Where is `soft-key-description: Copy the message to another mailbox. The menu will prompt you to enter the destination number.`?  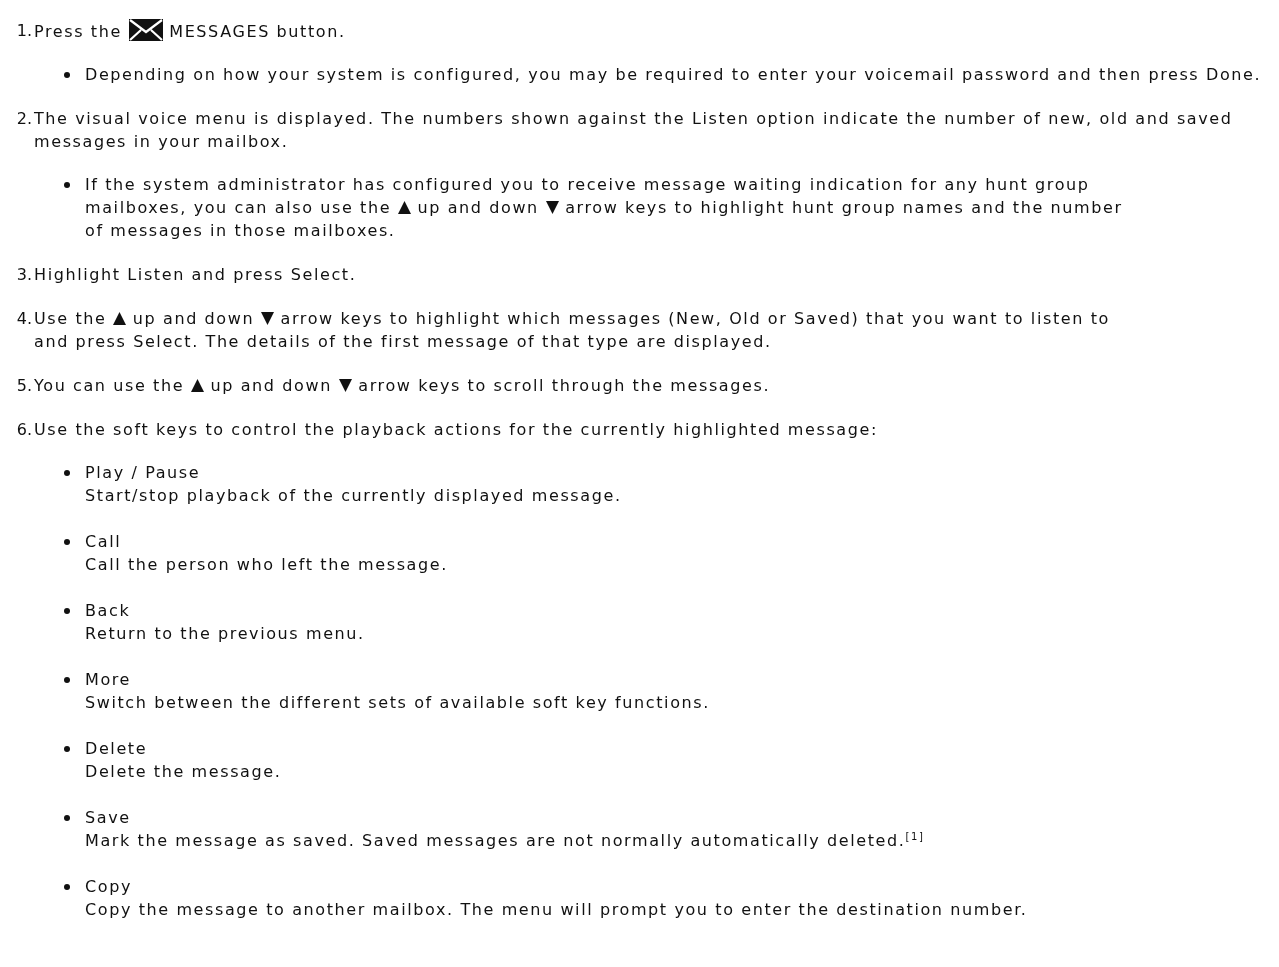
soft-key-description: Copy the message to another mailbox. The menu will prompt you to enter the destination number. is located at coordinates (556, 910).